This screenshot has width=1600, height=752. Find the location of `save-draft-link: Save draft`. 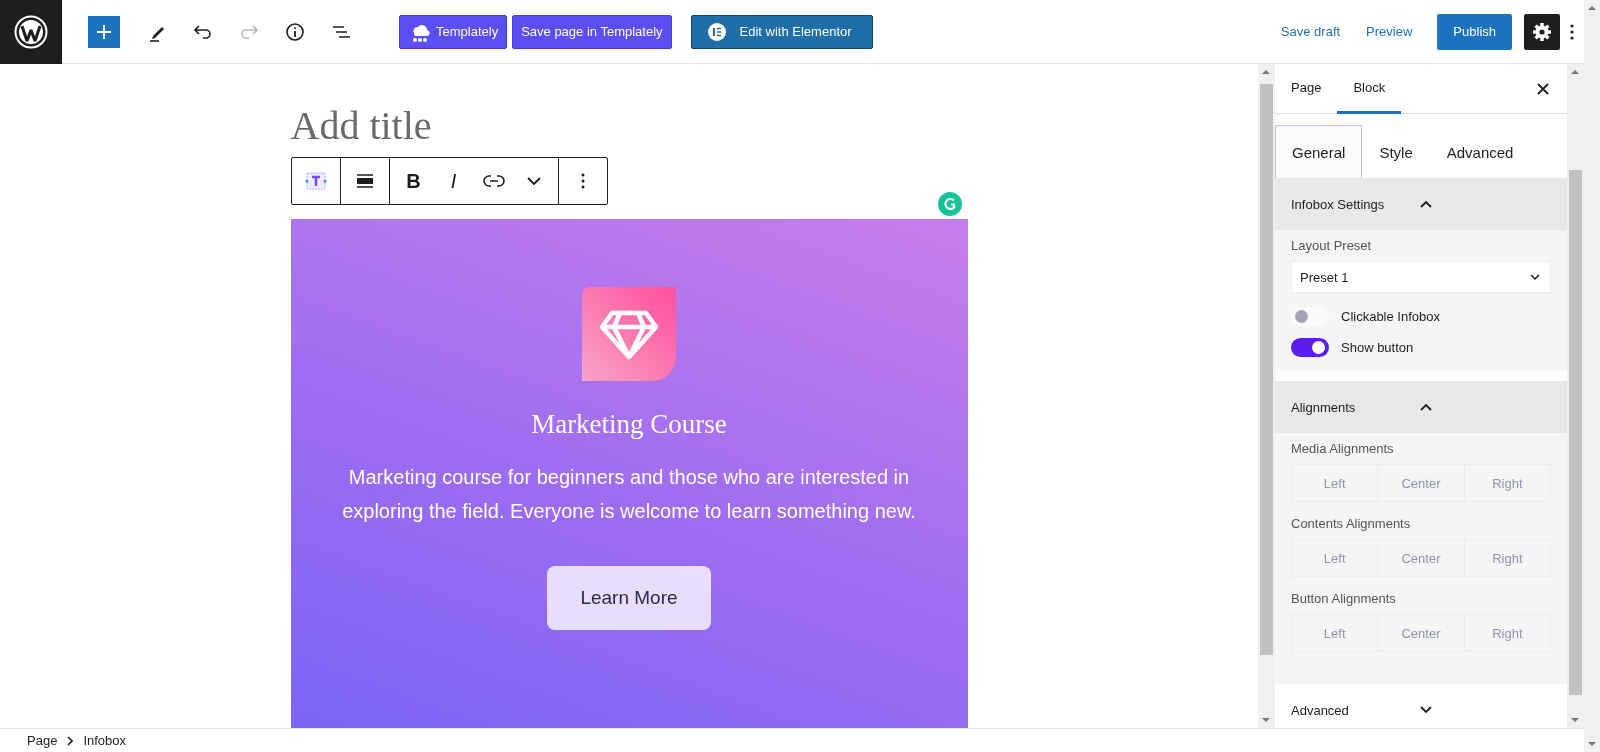

save-draft-link: Save draft is located at coordinates (1310, 31).